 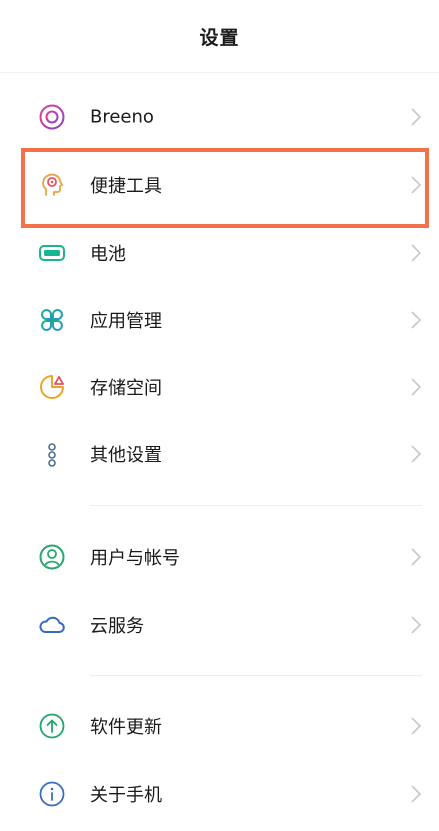 What do you see at coordinates (52, 387) in the screenshot?
I see `storage-icon` at bounding box center [52, 387].